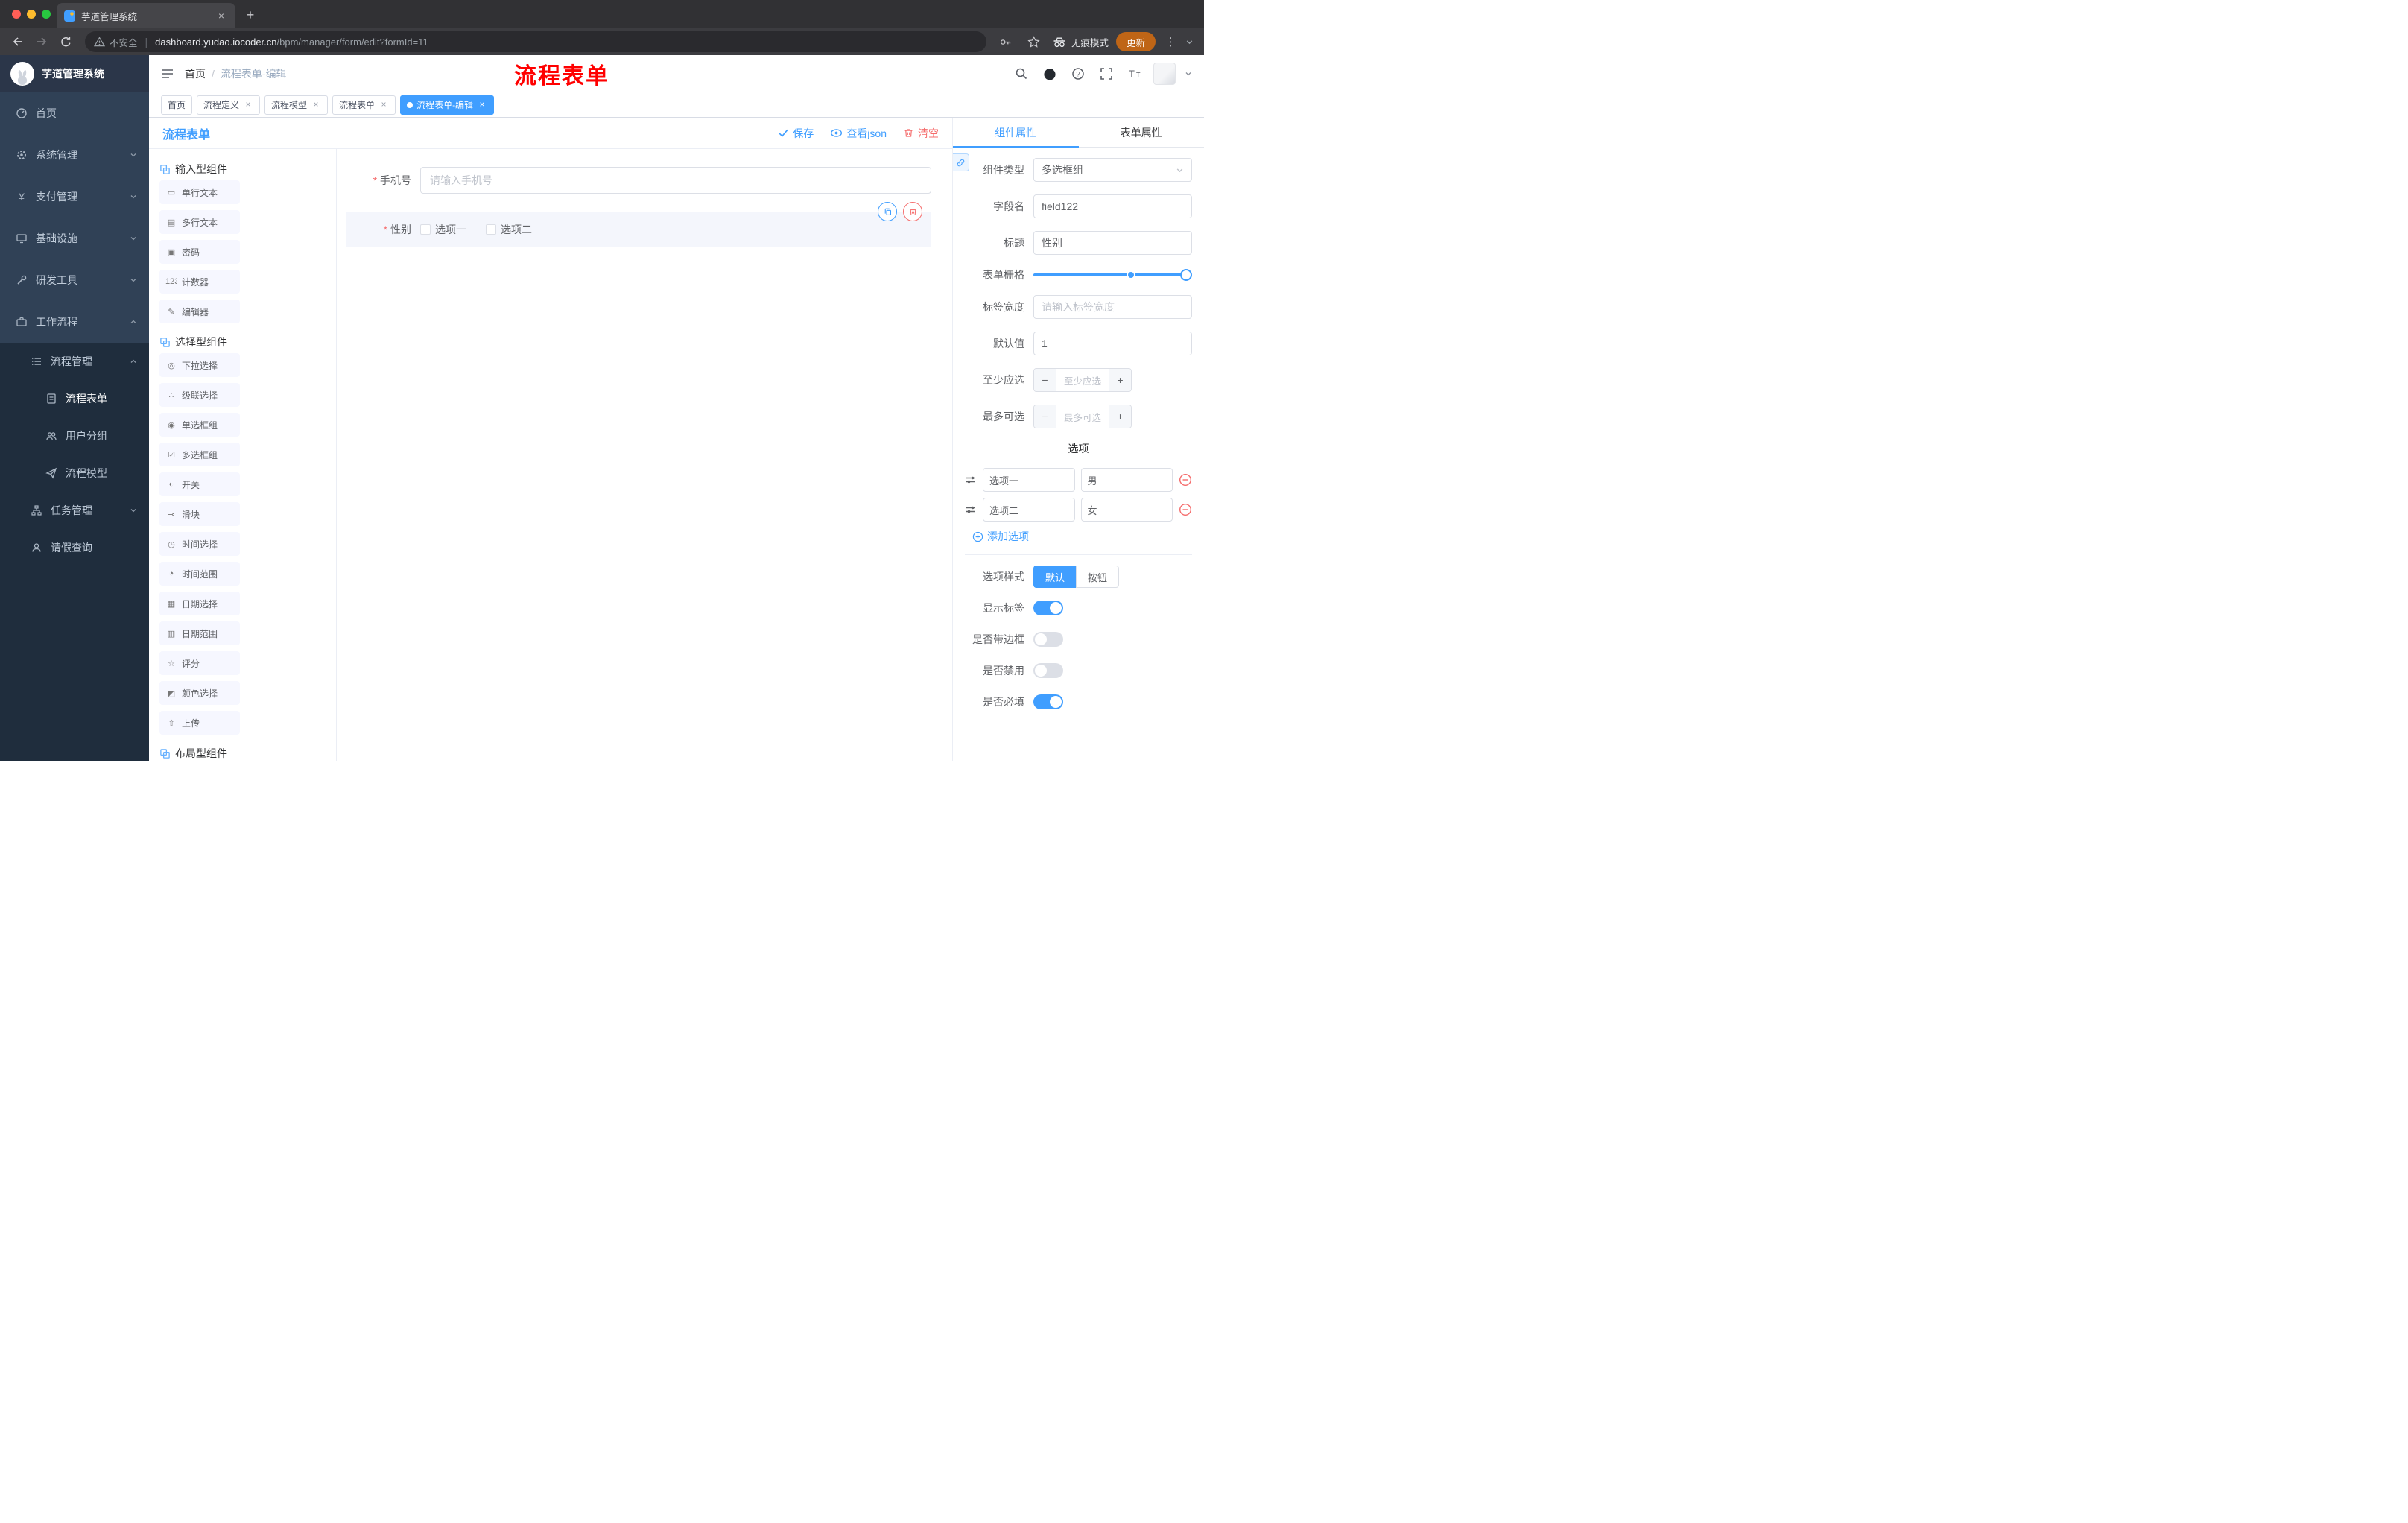 The width and height of the screenshot is (2408, 1523). Describe the element at coordinates (1186, 275) in the screenshot. I see `slider-handle` at that location.